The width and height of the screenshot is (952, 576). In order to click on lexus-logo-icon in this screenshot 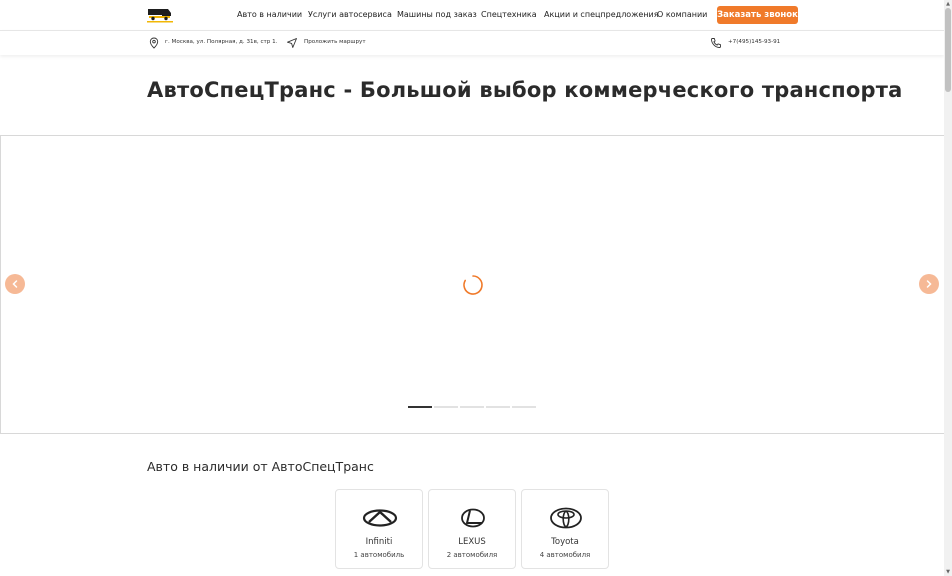, I will do `click(473, 518)`.